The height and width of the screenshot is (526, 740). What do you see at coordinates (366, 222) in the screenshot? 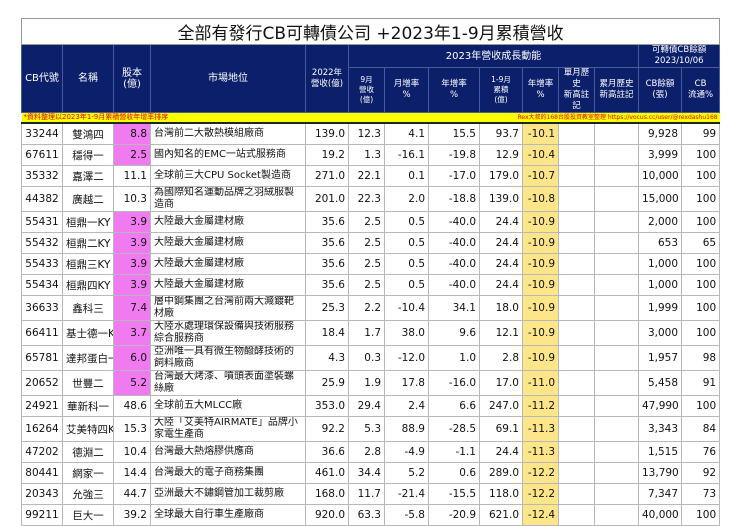
I see `cell-sep: 2.5` at bounding box center [366, 222].